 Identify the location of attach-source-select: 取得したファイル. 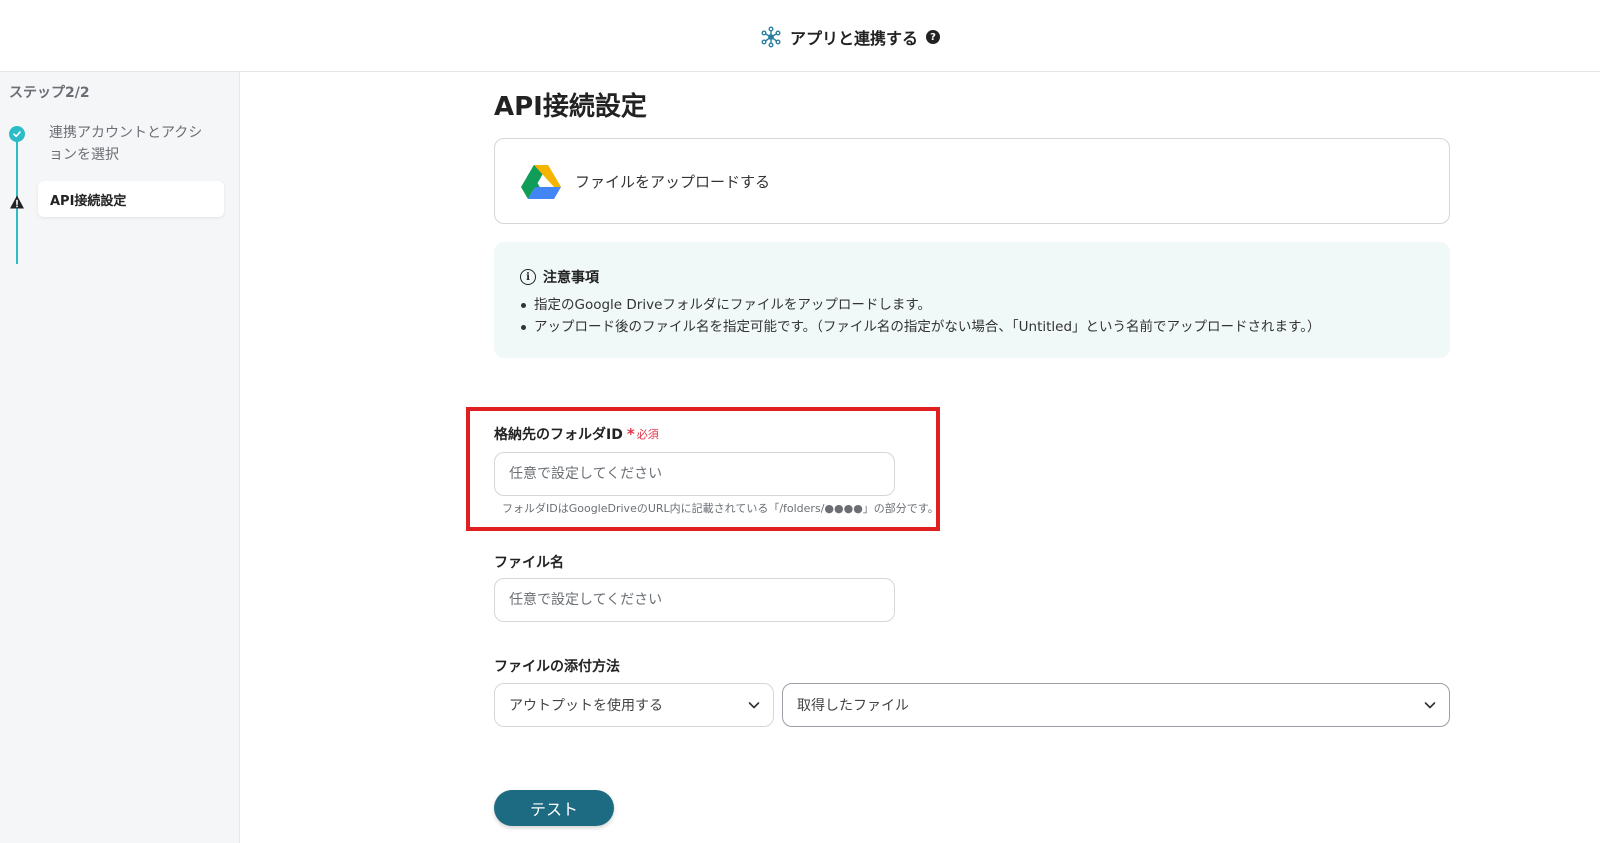
(1116, 705).